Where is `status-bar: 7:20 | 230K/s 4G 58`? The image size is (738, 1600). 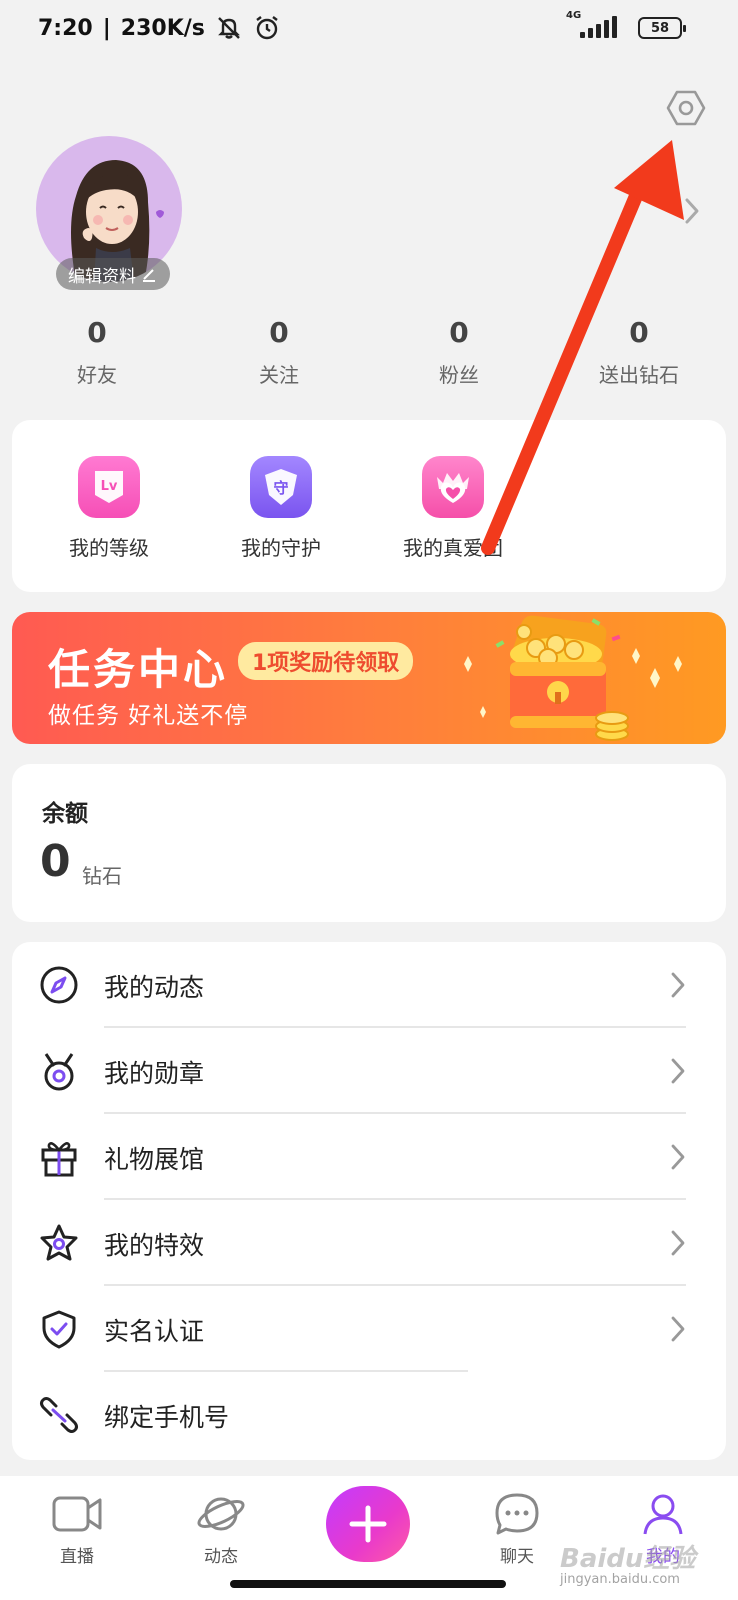 status-bar: 7:20 | 230K/s 4G 58 is located at coordinates (369, 32).